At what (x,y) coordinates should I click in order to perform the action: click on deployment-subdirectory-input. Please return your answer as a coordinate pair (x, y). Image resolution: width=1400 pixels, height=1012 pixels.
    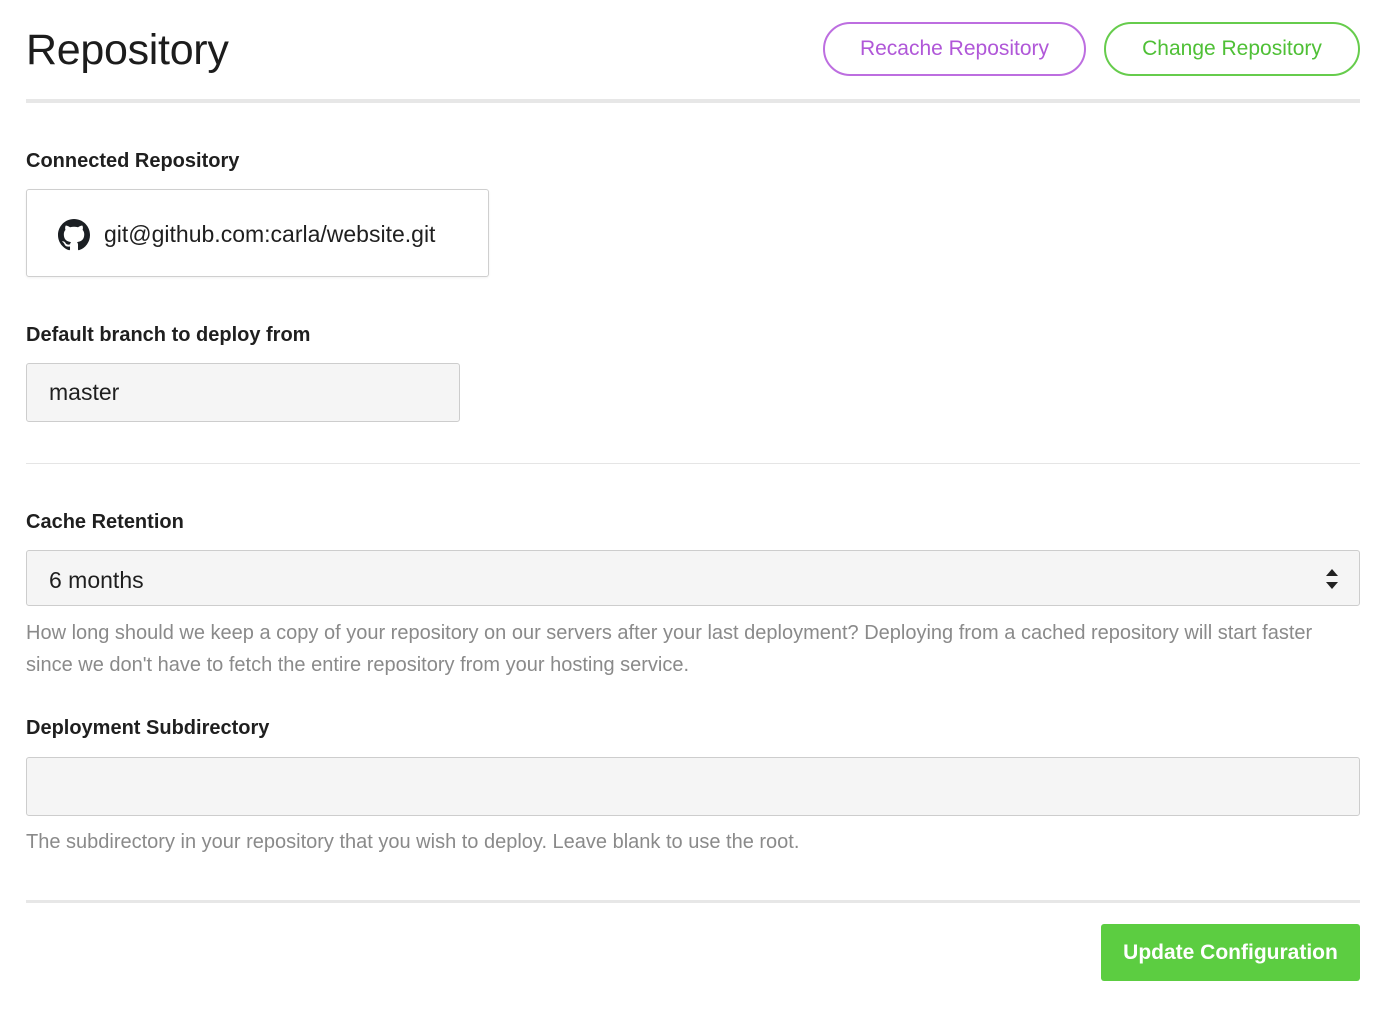
    Looking at the image, I should click on (693, 786).